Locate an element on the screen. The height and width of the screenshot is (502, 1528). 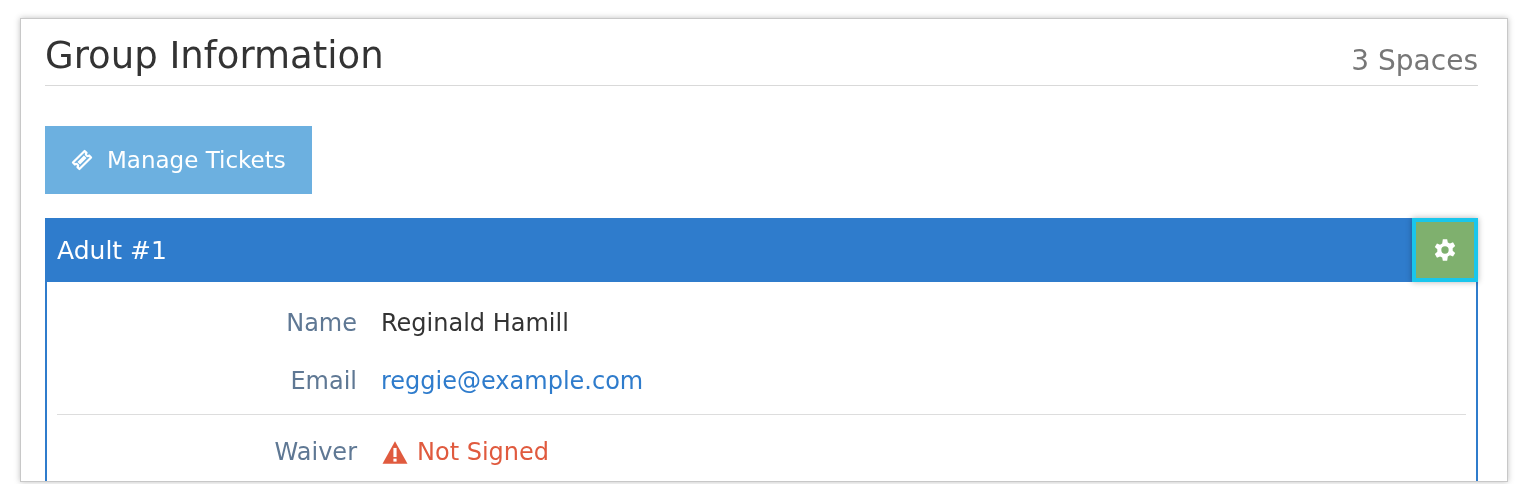
settings-button is located at coordinates (1445, 250).